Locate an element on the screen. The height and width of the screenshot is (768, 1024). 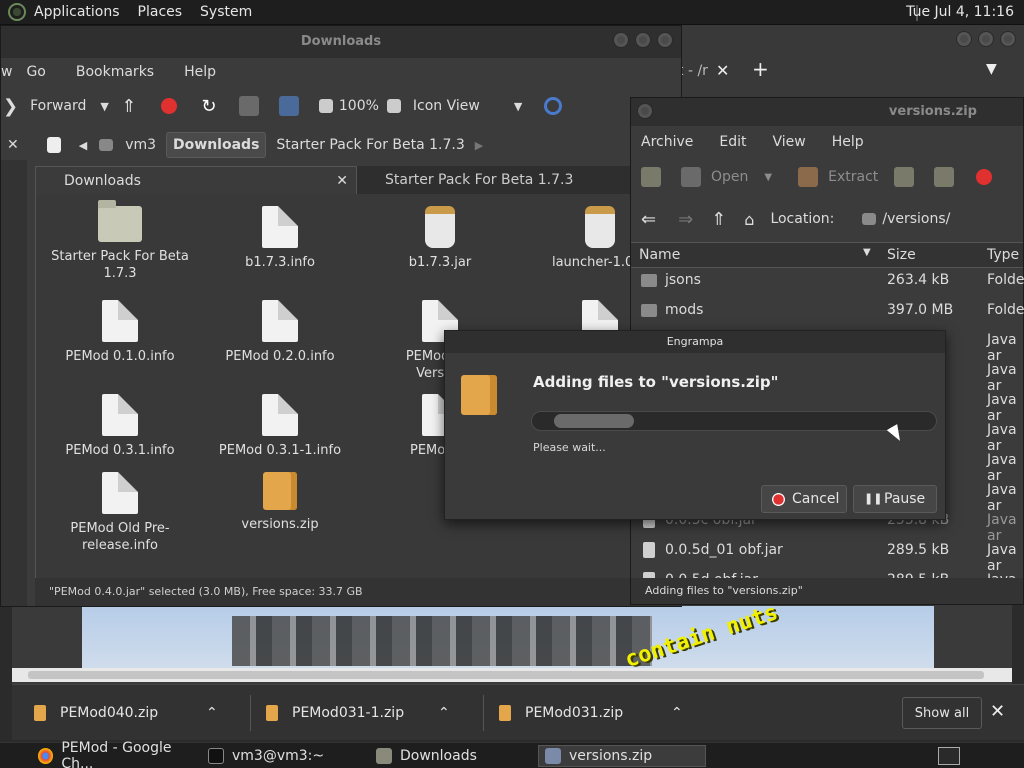
file-item: PEMod 0.1.0.info is located at coordinates (120, 332).